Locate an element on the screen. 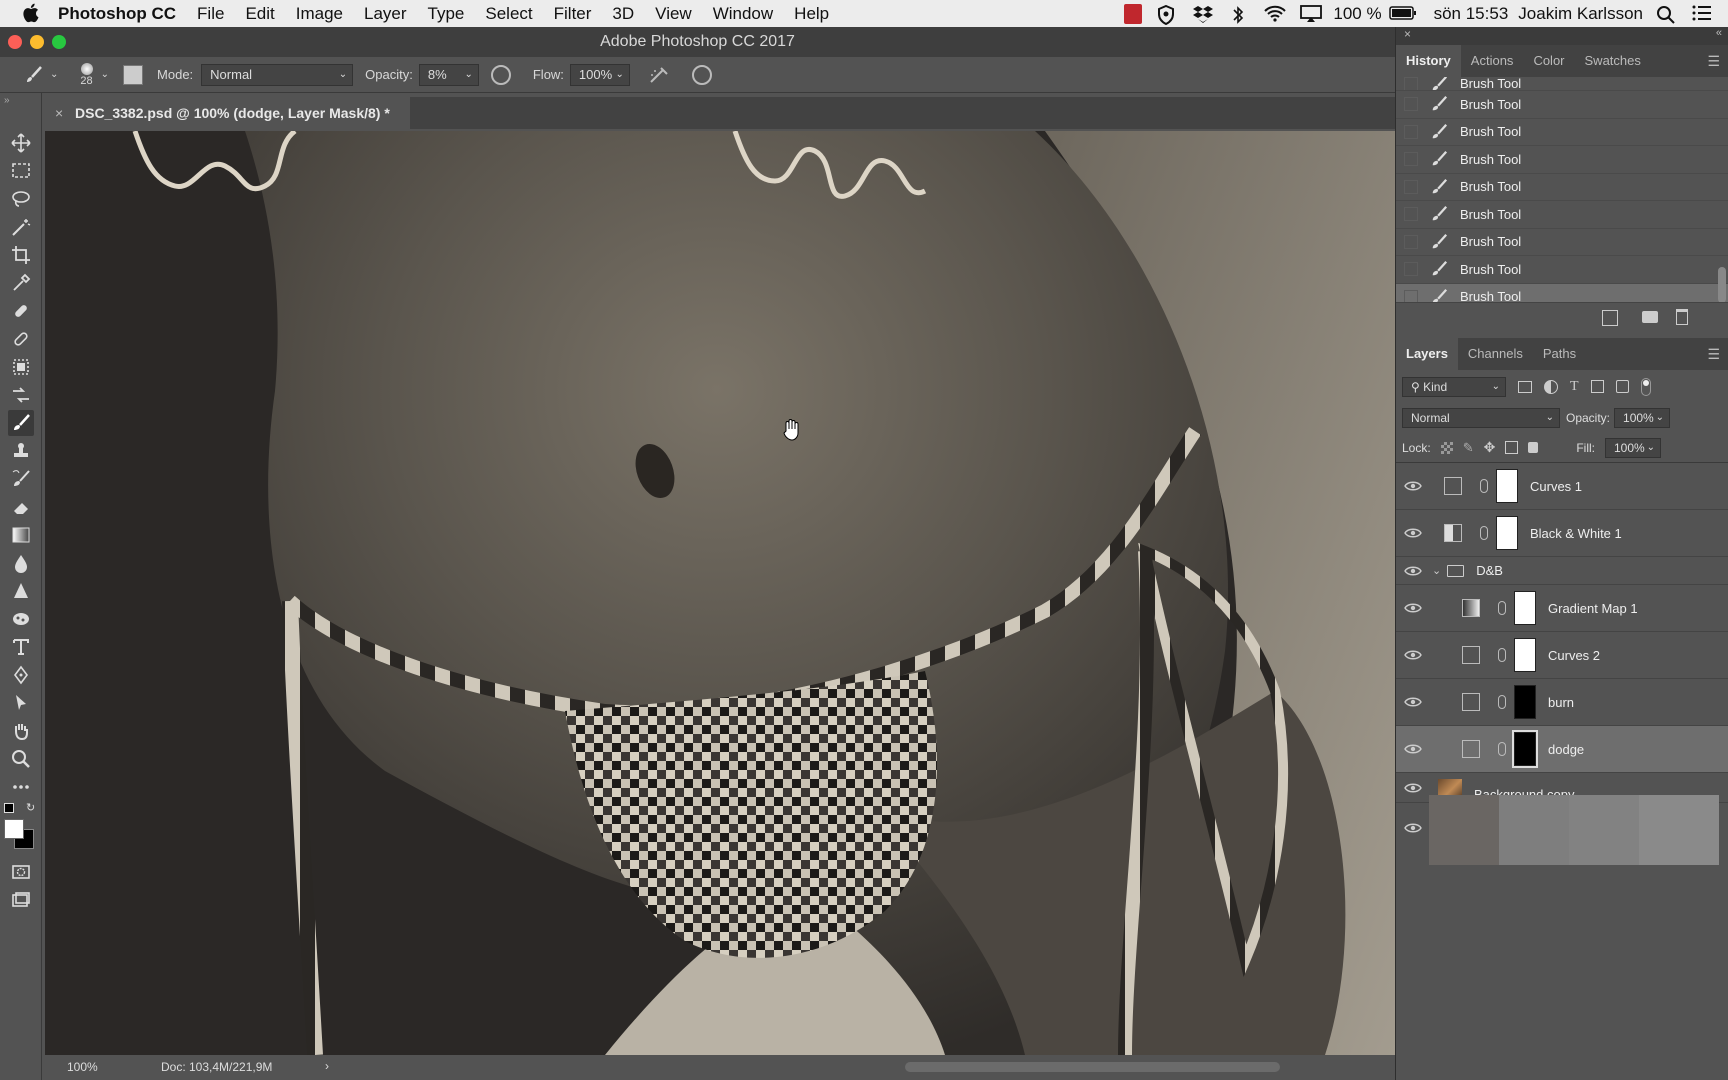  collapse-panel-icon: « is located at coordinates (1719, 33).